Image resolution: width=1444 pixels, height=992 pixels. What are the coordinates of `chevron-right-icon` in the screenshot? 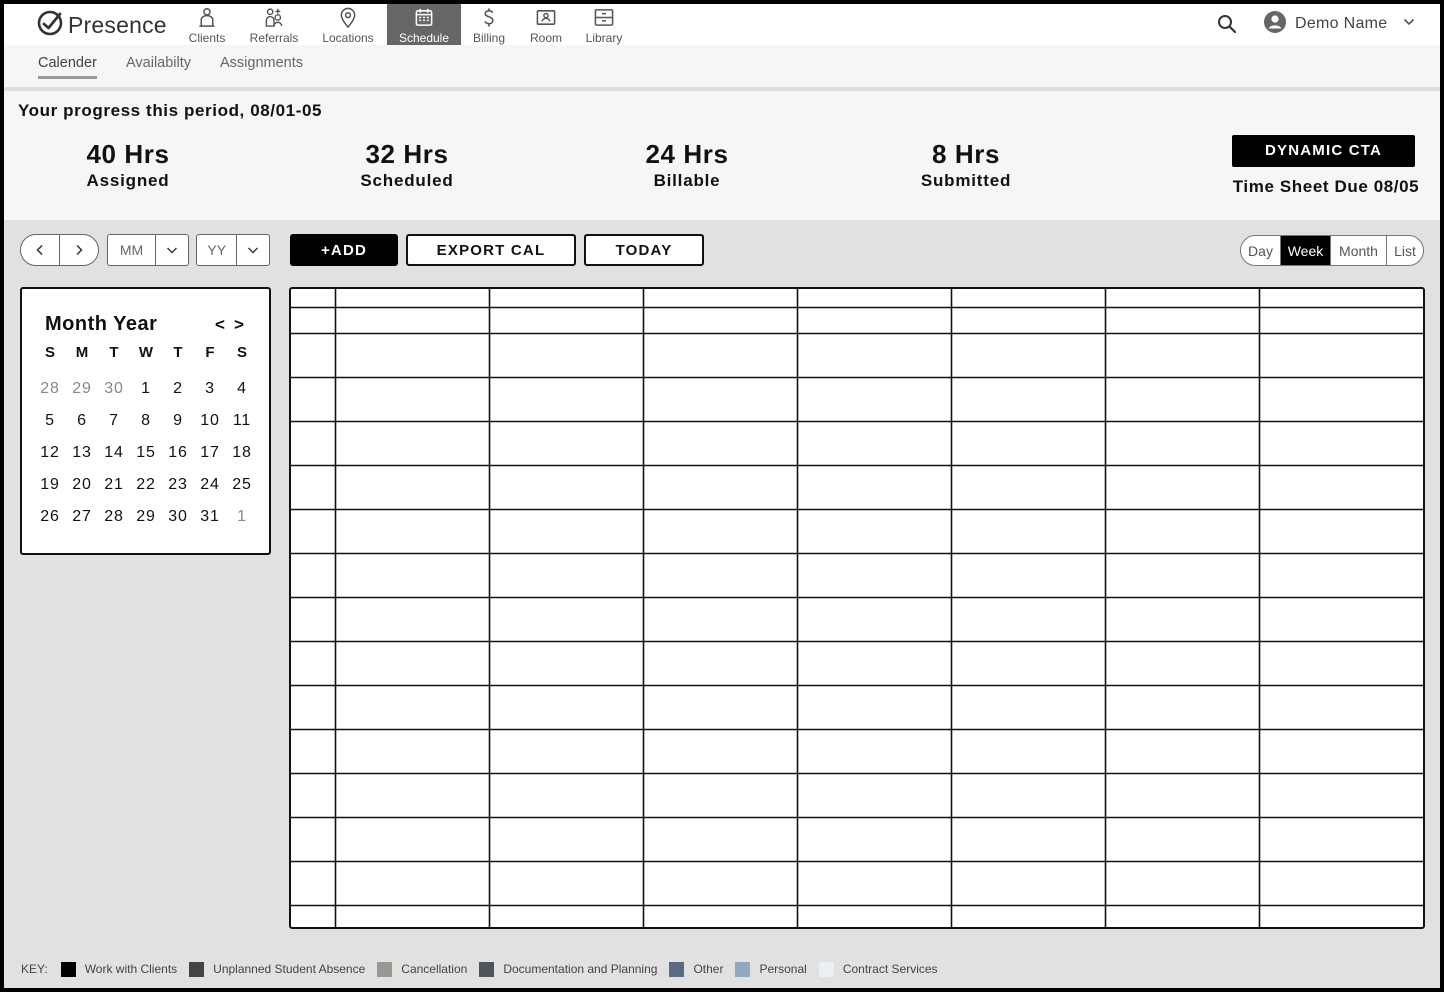 It's located at (79, 250).